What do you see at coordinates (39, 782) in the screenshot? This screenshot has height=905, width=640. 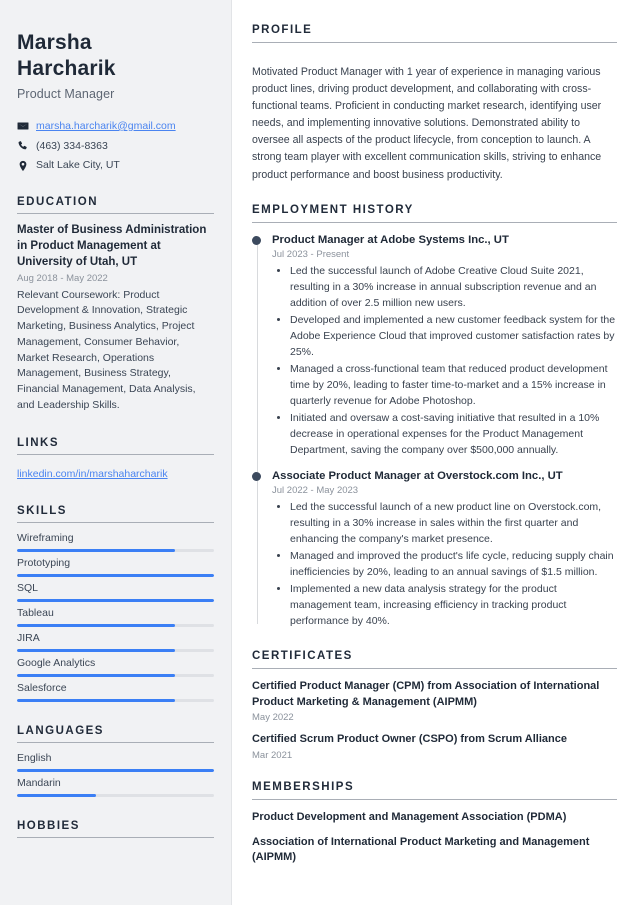 I see `bar-label: Mandarin` at bounding box center [39, 782].